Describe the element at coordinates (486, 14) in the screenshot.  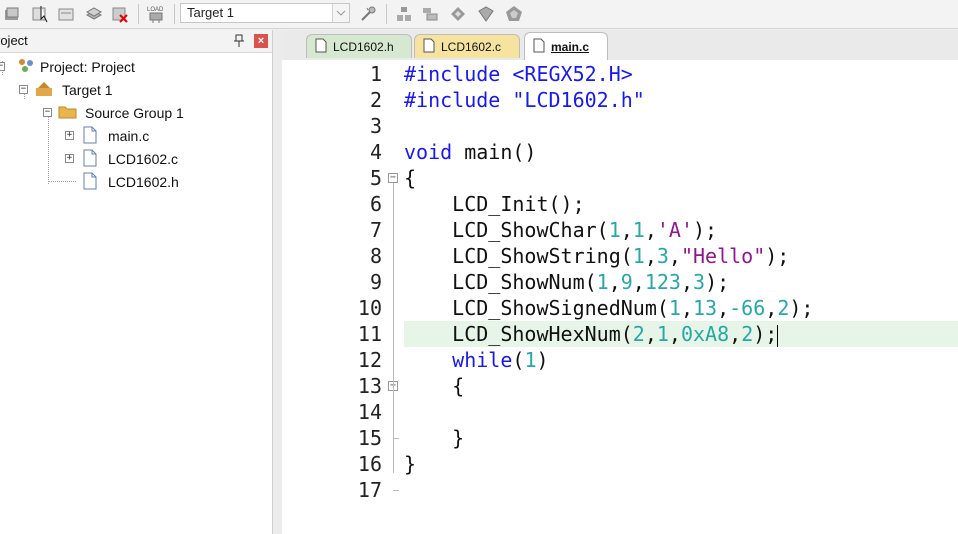
I see `select-packs-icon` at that location.